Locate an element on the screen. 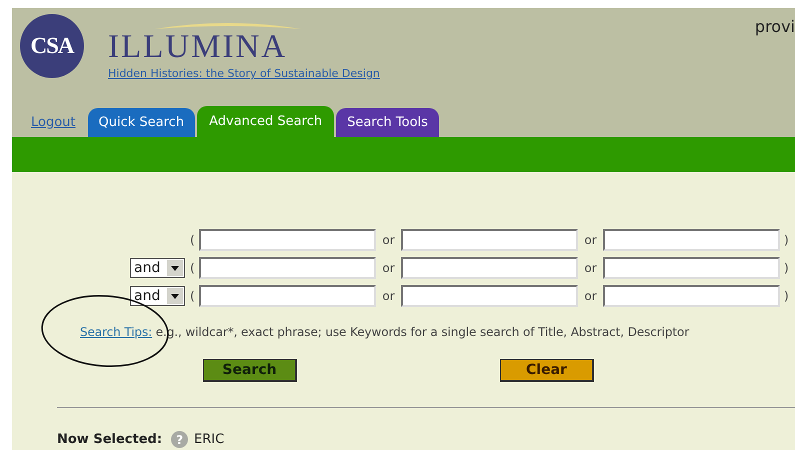 The height and width of the screenshot is (450, 795). header-text: provi is located at coordinates (774, 26).